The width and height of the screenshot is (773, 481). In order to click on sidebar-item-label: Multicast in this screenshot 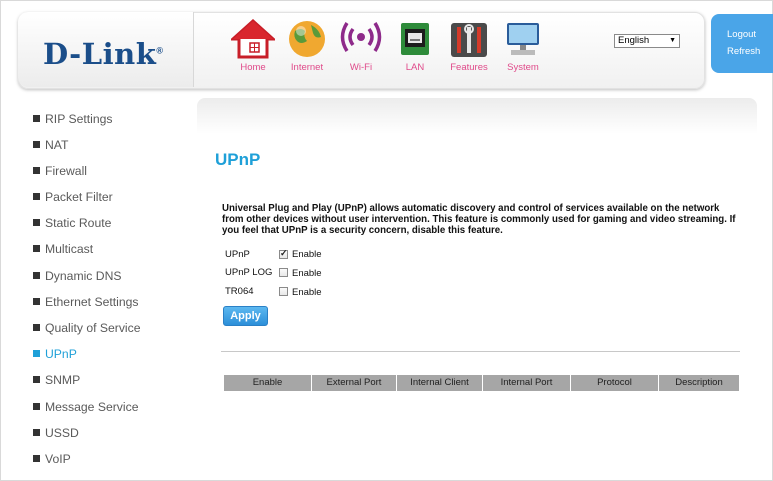, I will do `click(69, 249)`.